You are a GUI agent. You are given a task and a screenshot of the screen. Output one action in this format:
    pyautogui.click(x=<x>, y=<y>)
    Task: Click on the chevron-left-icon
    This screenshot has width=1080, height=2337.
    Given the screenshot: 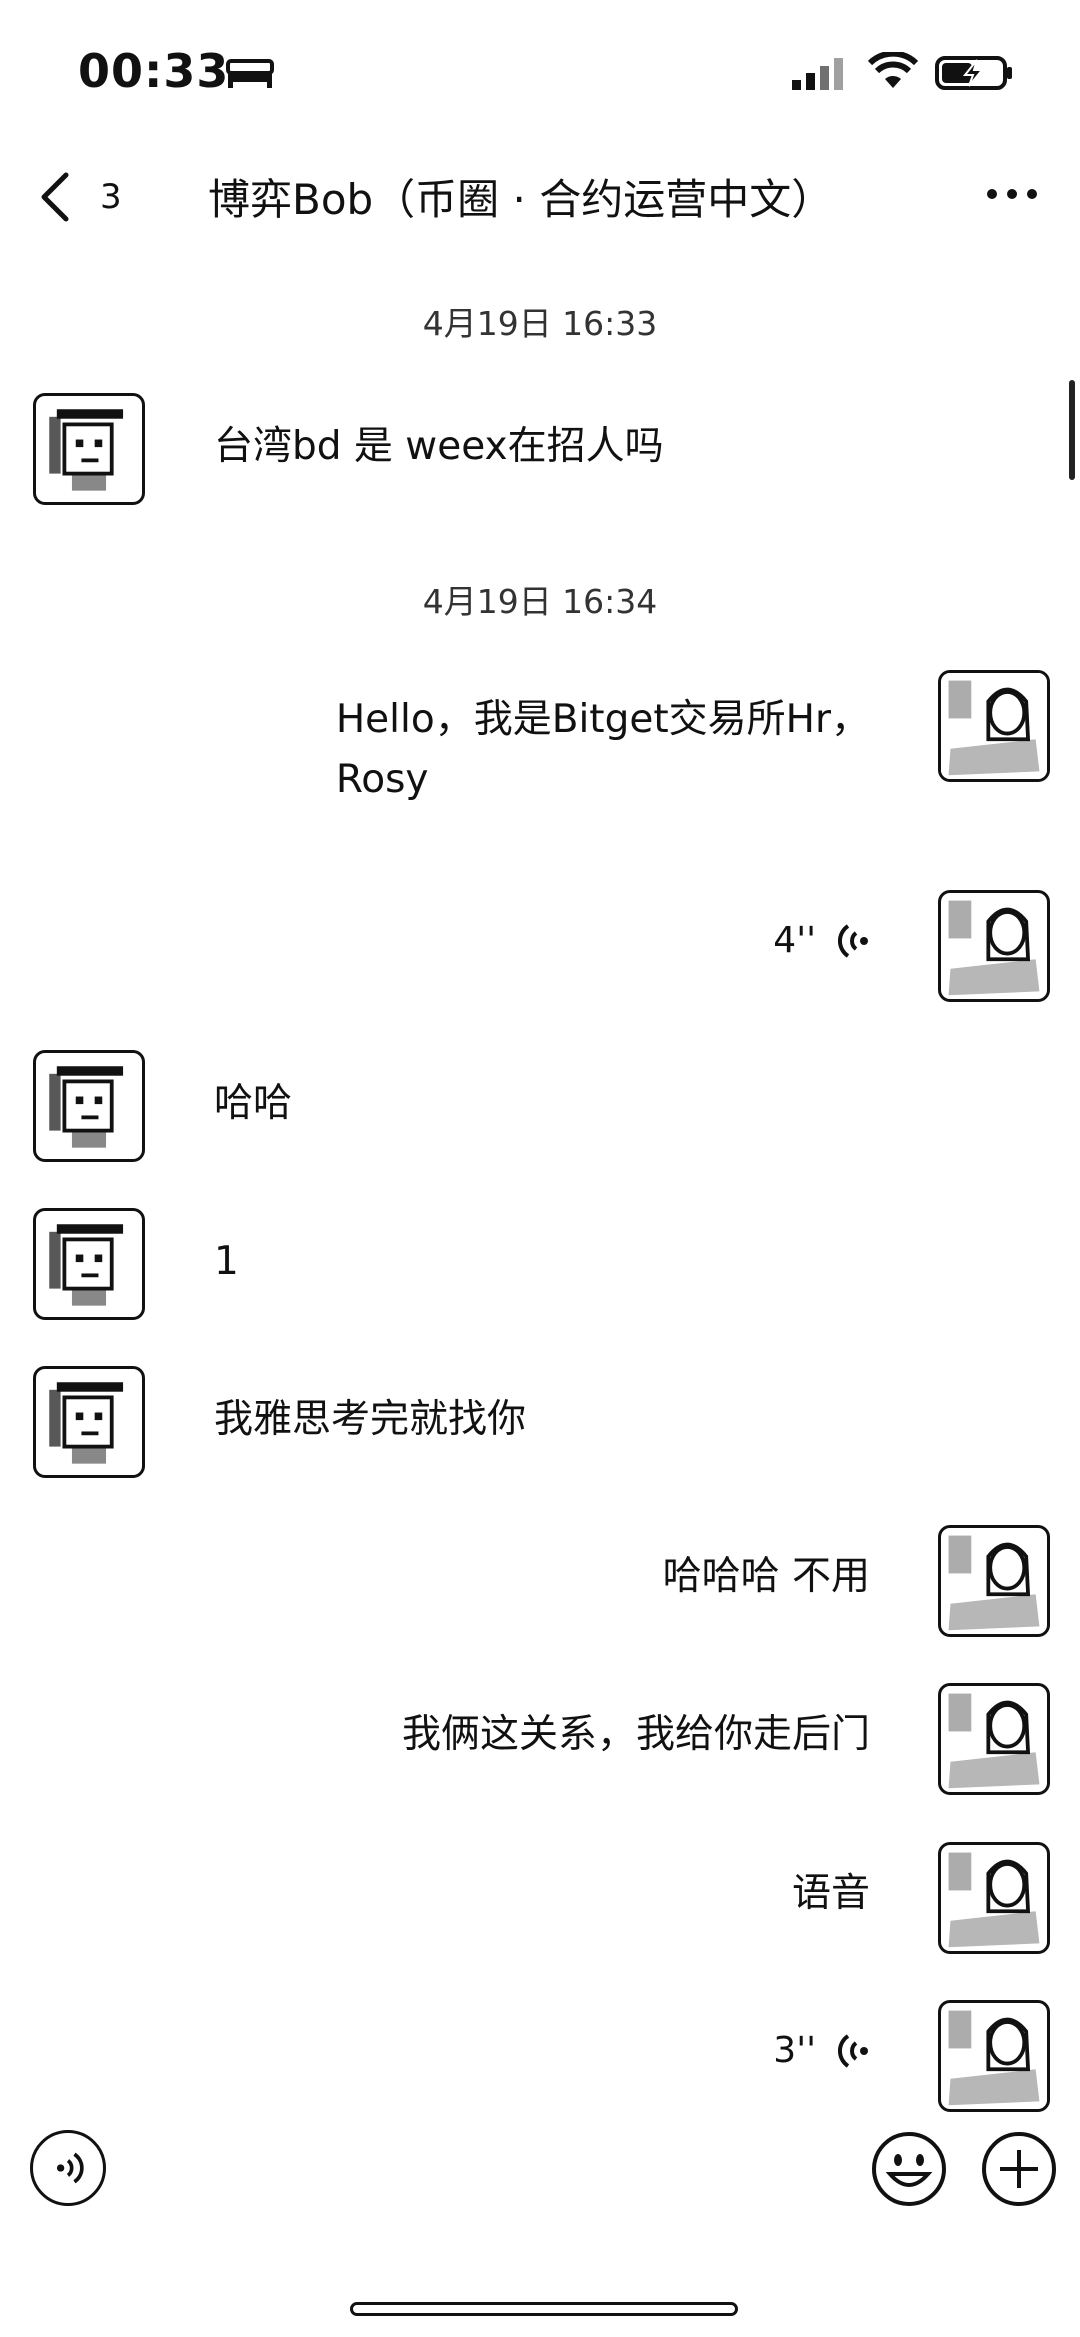 What is the action you would take?
    pyautogui.click(x=55, y=197)
    